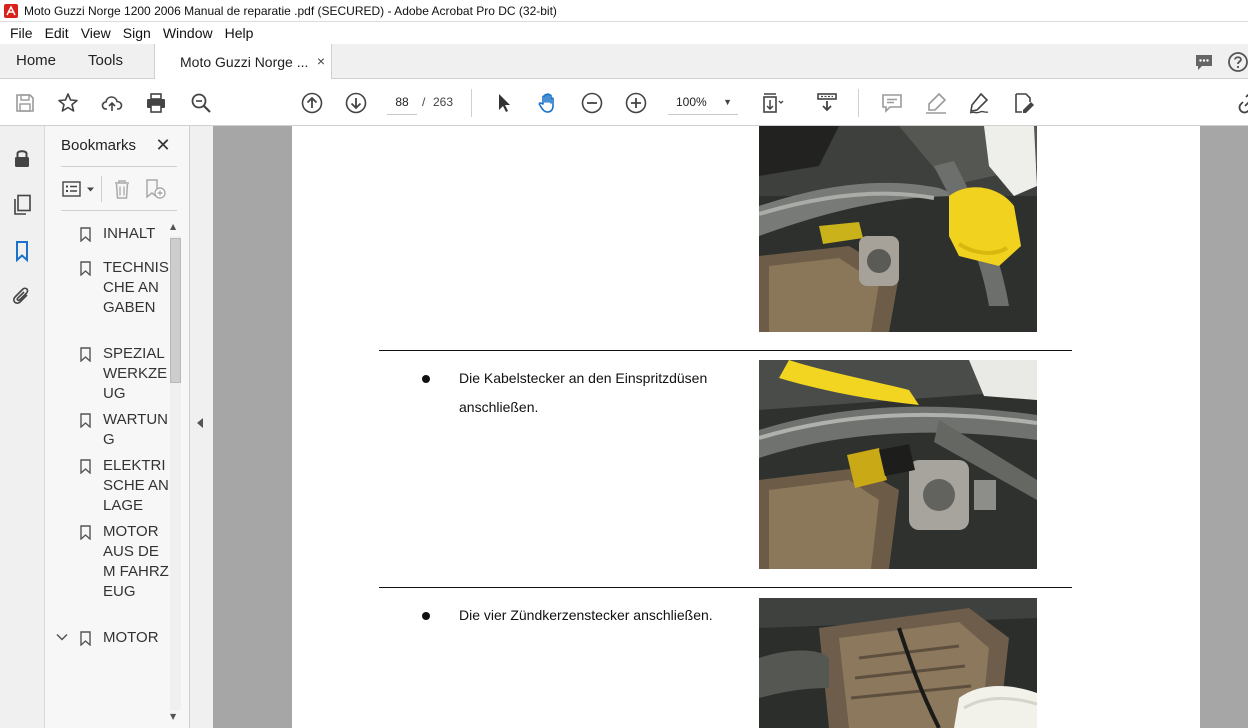 The image size is (1248, 728). What do you see at coordinates (163, 145) in the screenshot?
I see `close-panel-icon: ✕` at bounding box center [163, 145].